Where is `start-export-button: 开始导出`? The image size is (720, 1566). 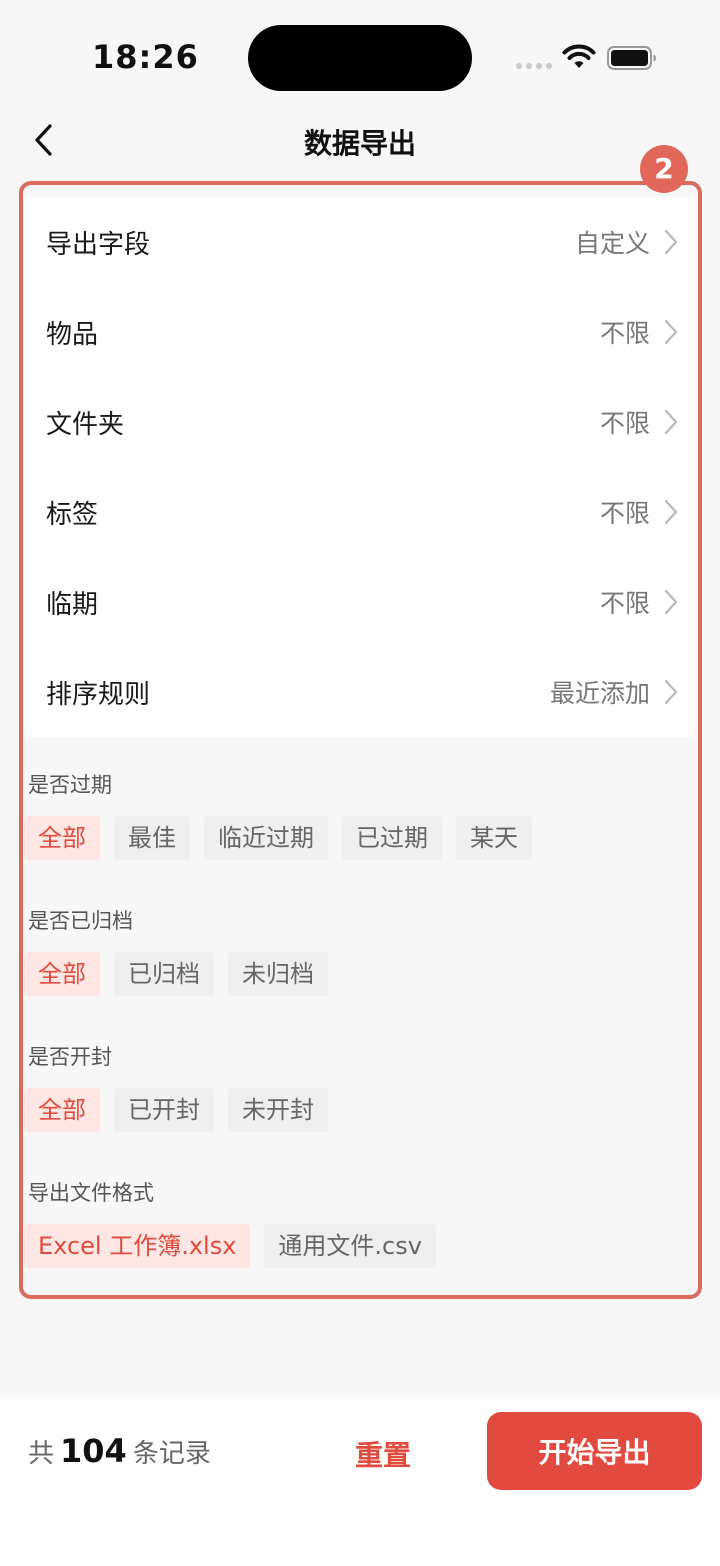
start-export-button: 开始导出 is located at coordinates (594, 1451).